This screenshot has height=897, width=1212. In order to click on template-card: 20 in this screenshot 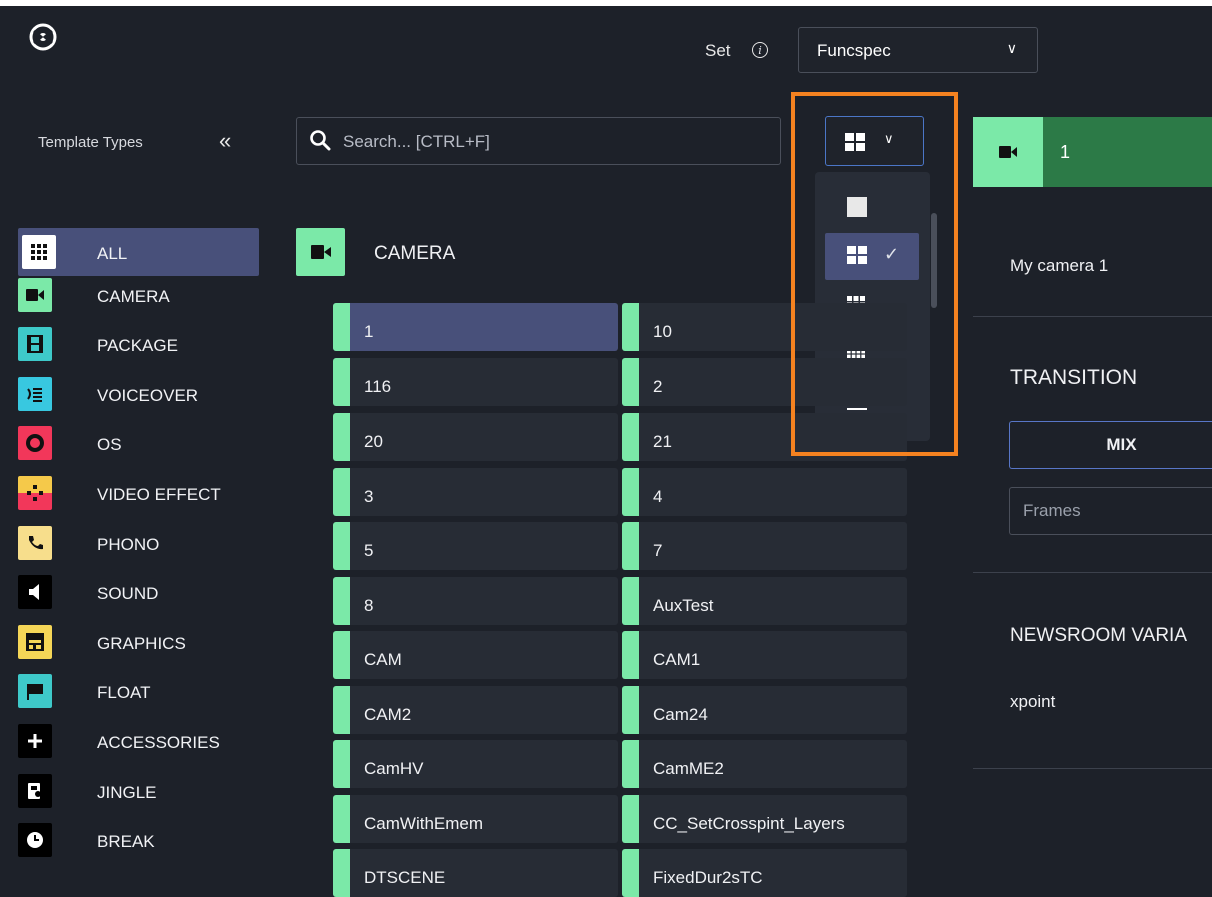, I will do `click(475, 437)`.